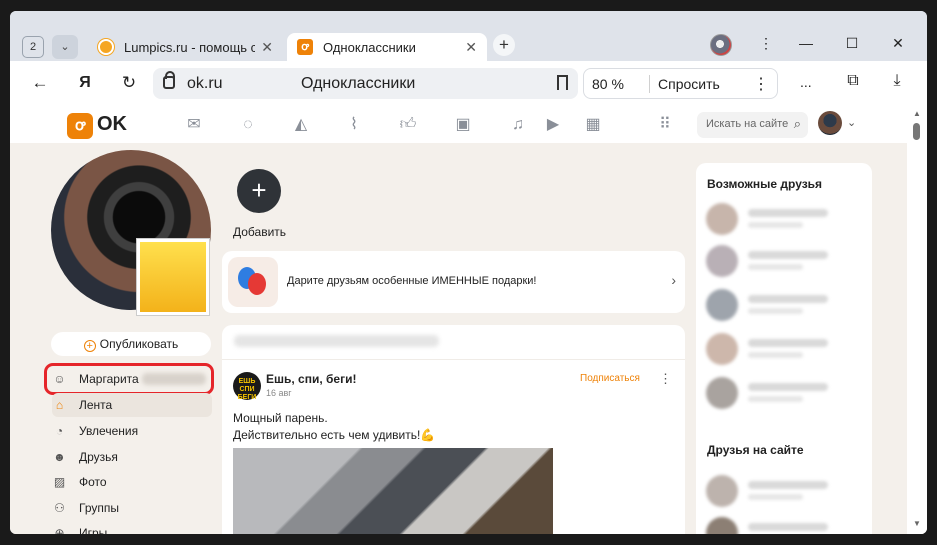  What do you see at coordinates (806, 43) in the screenshot?
I see `minimize-button: —` at bounding box center [806, 43].